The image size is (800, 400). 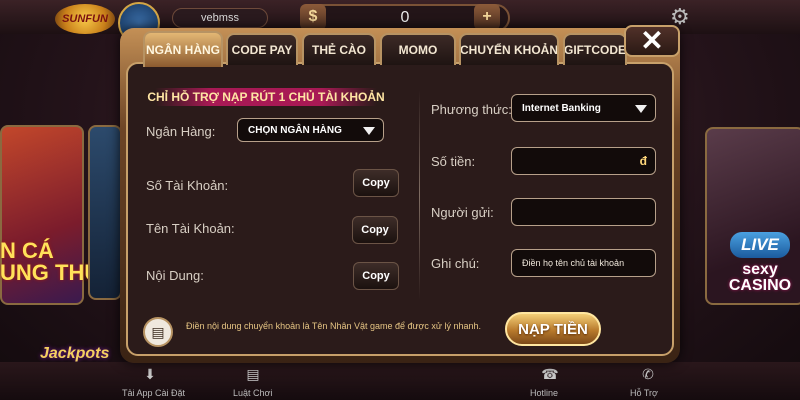 What do you see at coordinates (253, 375) in the screenshot?
I see `book-icon: ▤` at bounding box center [253, 375].